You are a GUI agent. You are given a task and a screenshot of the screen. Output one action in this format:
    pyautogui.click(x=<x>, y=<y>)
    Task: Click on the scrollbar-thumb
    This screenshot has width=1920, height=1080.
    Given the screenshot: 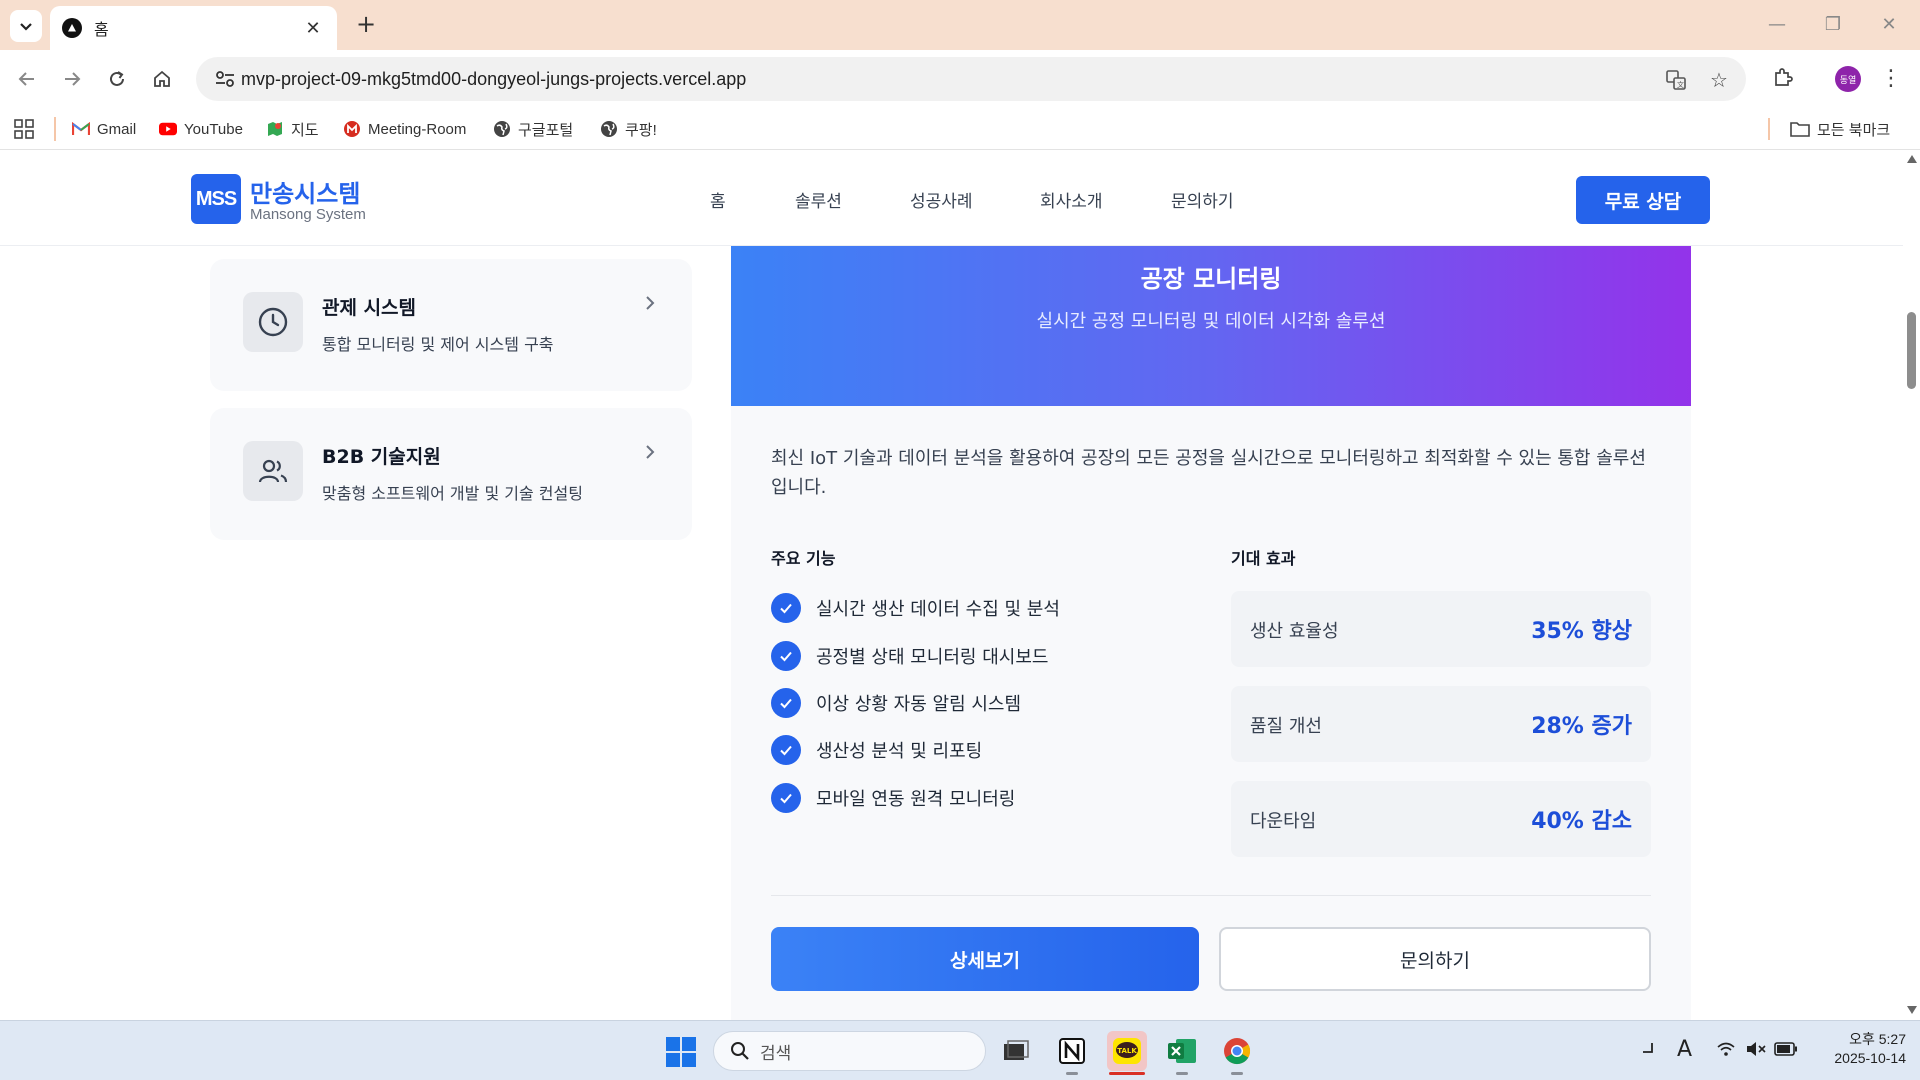 What is the action you would take?
    pyautogui.click(x=1911, y=350)
    